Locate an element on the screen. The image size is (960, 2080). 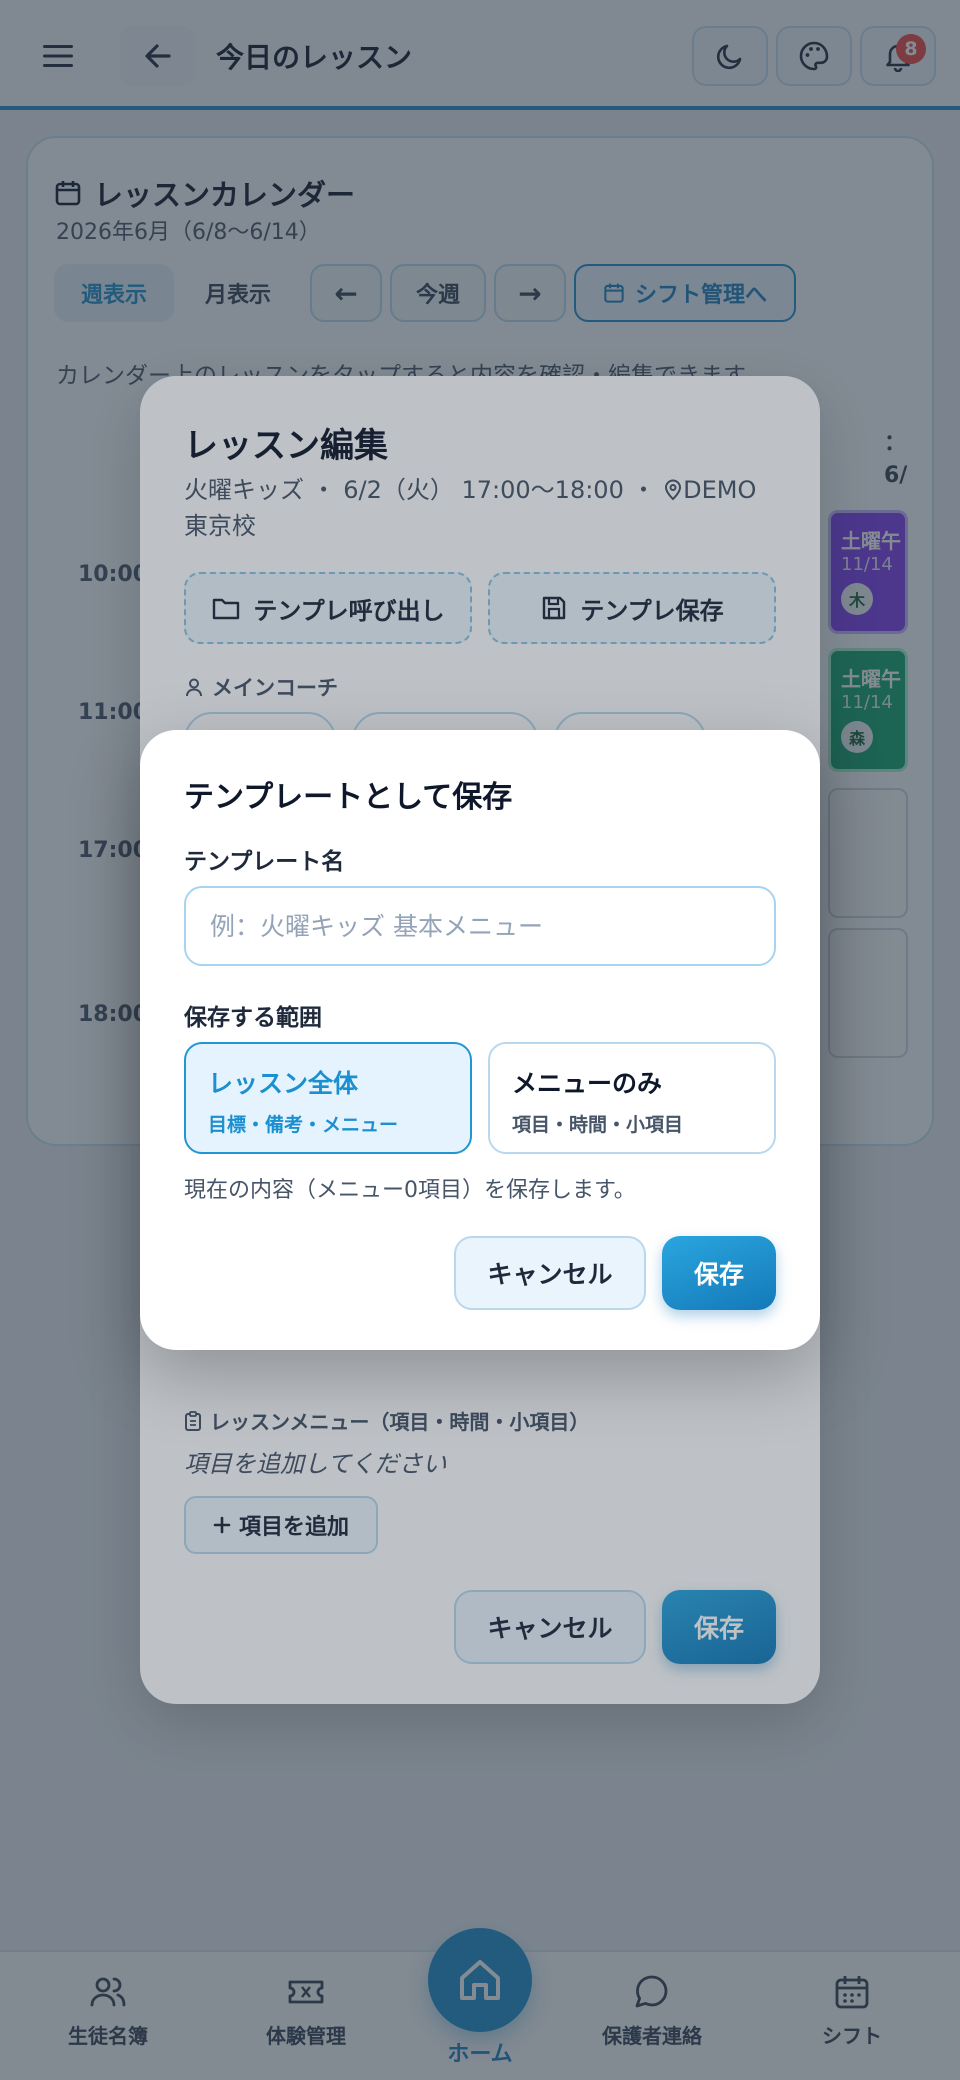
scope-whole-lesson-option: レッスン全体 目標・備考・メニュー is located at coordinates (328, 1098).